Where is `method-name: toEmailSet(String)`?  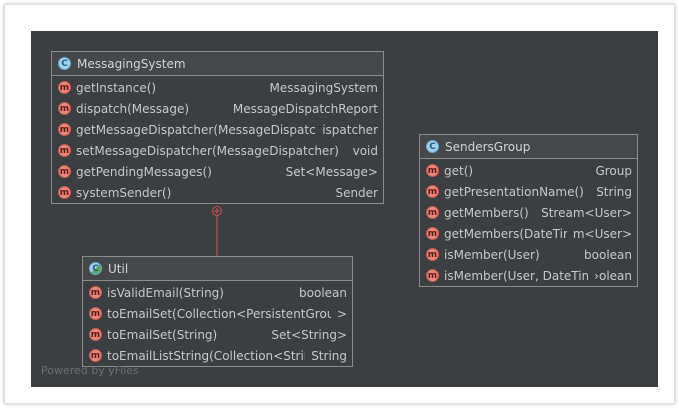
method-name: toEmailSet(String) is located at coordinates (162, 334).